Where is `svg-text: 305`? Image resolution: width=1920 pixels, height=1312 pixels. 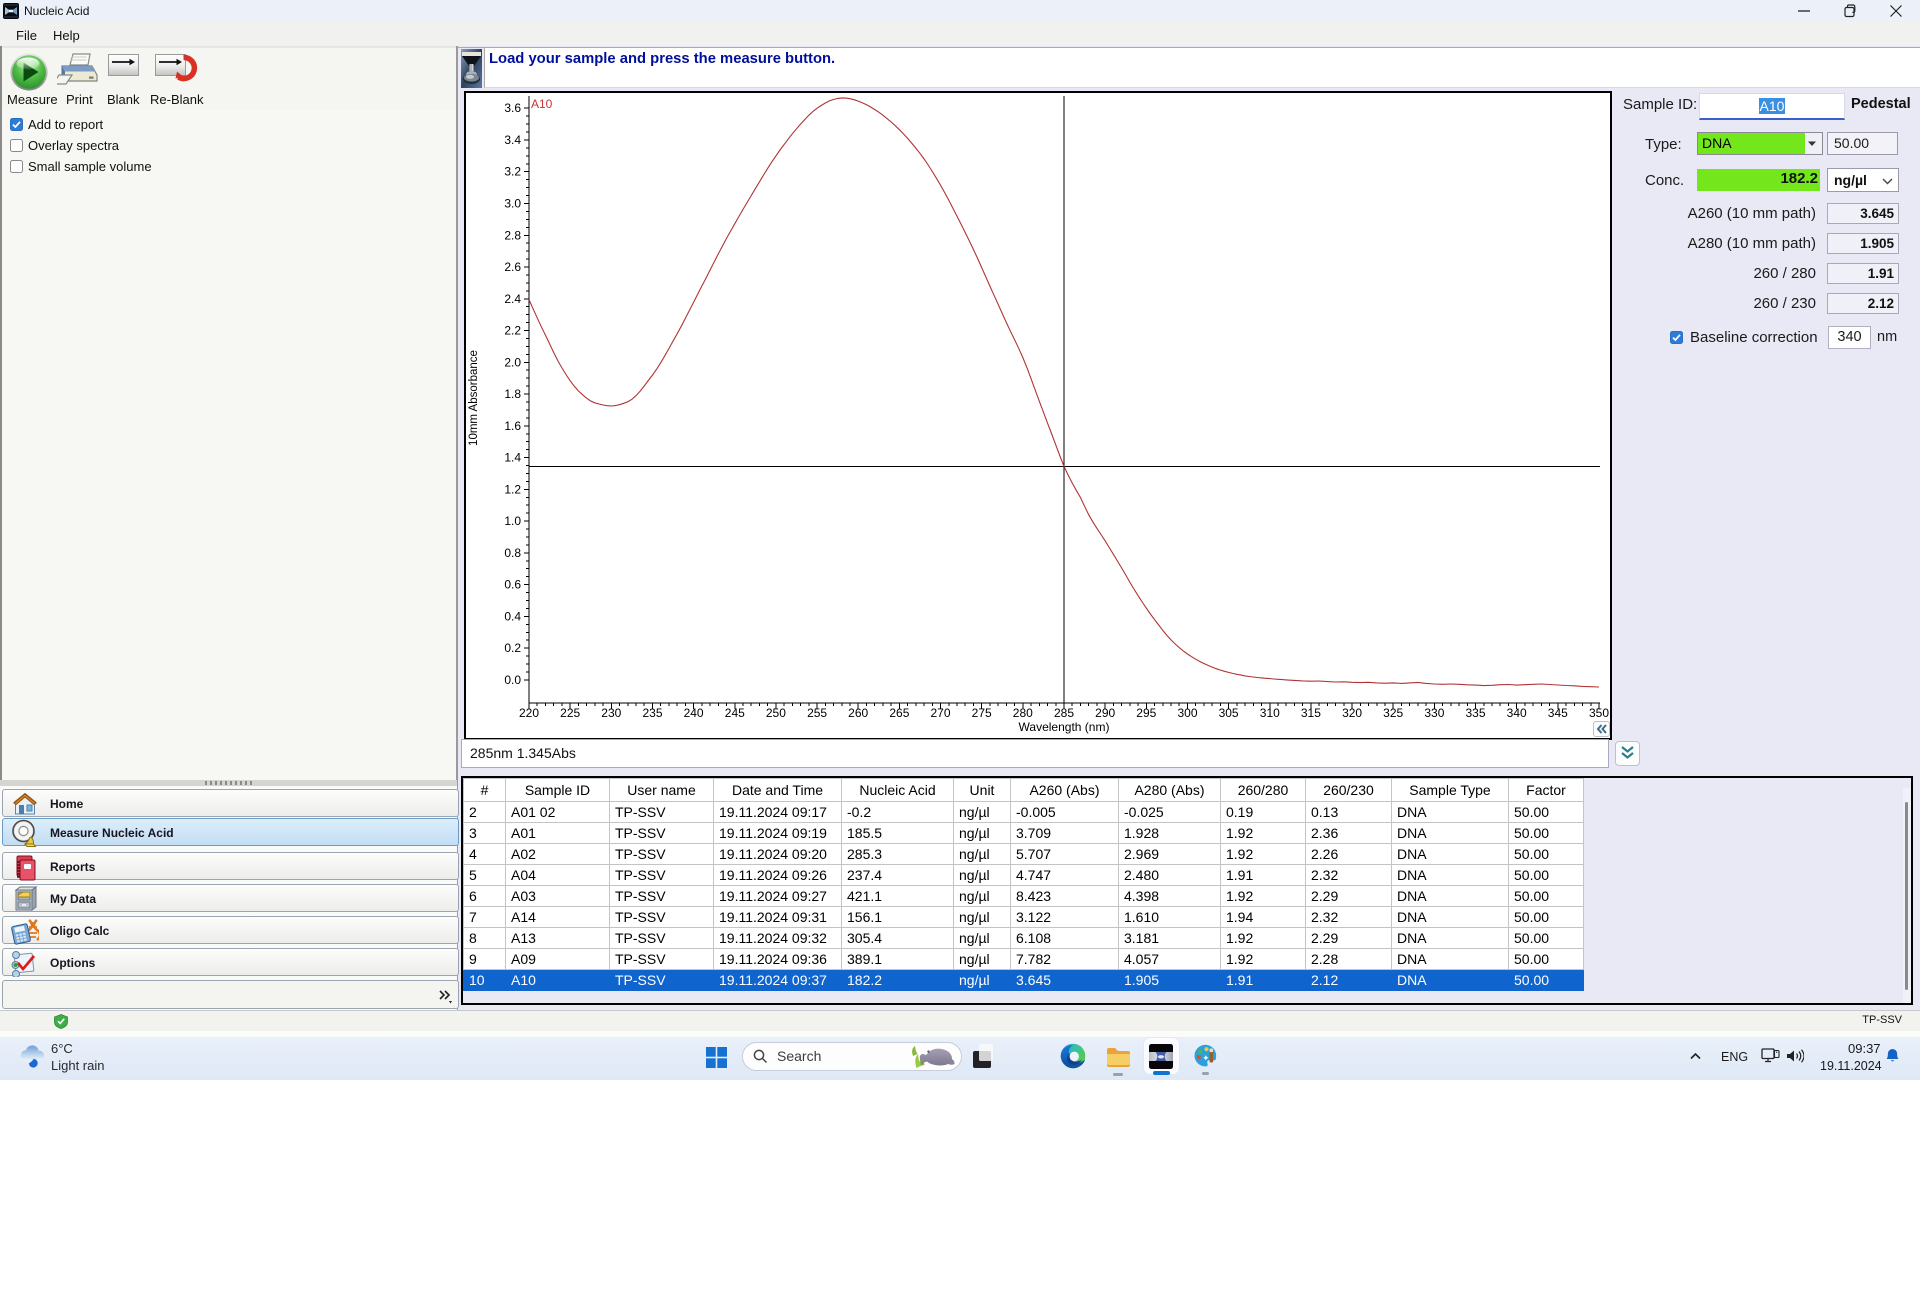
svg-text: 305 is located at coordinates (1229, 713).